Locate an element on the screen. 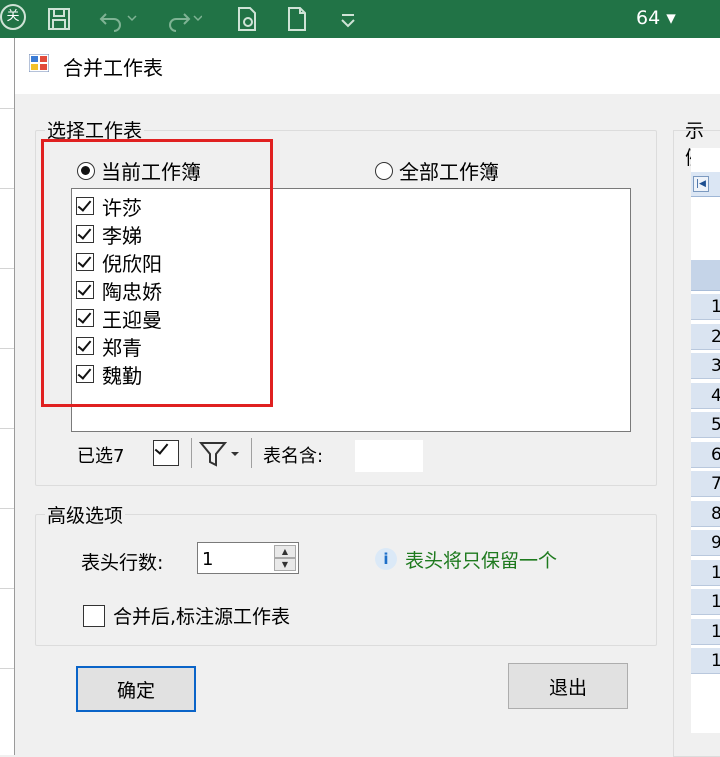  excel-title-bar: 关 64 ▾ is located at coordinates (360, 19).